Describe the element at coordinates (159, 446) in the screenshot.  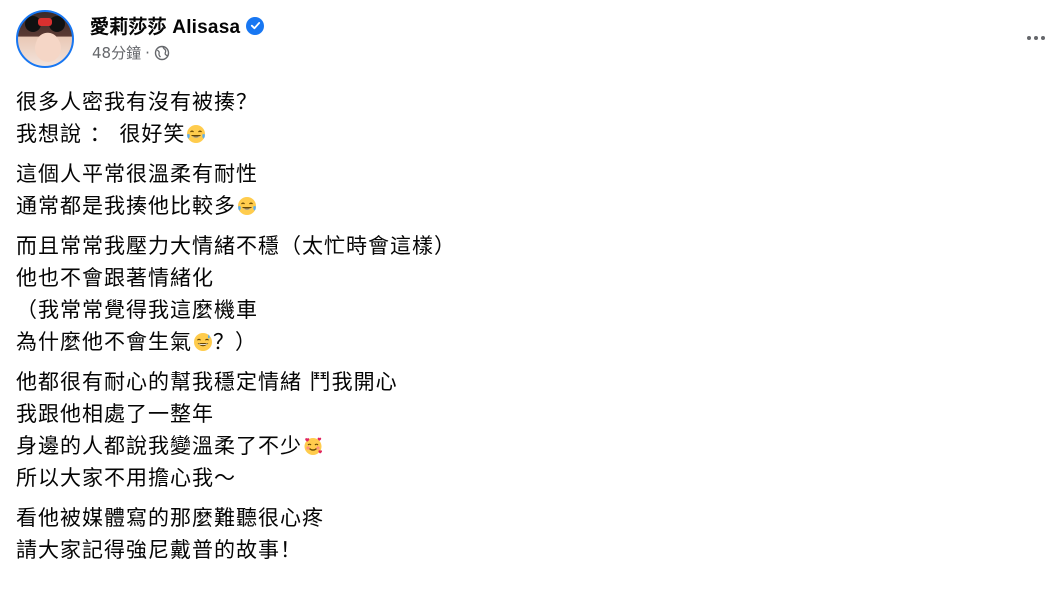
I see `post-line-text: 身邊的人都說我變溫柔了不少` at that location.